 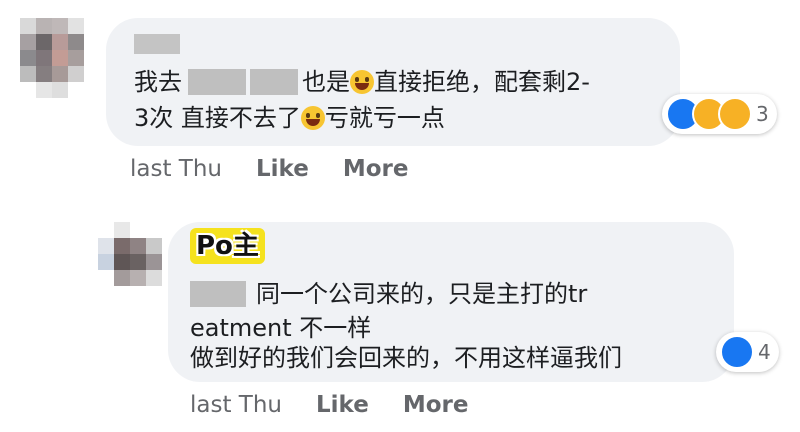 I want to click on comment-2-actions: last Thu Like More, so click(x=329, y=405).